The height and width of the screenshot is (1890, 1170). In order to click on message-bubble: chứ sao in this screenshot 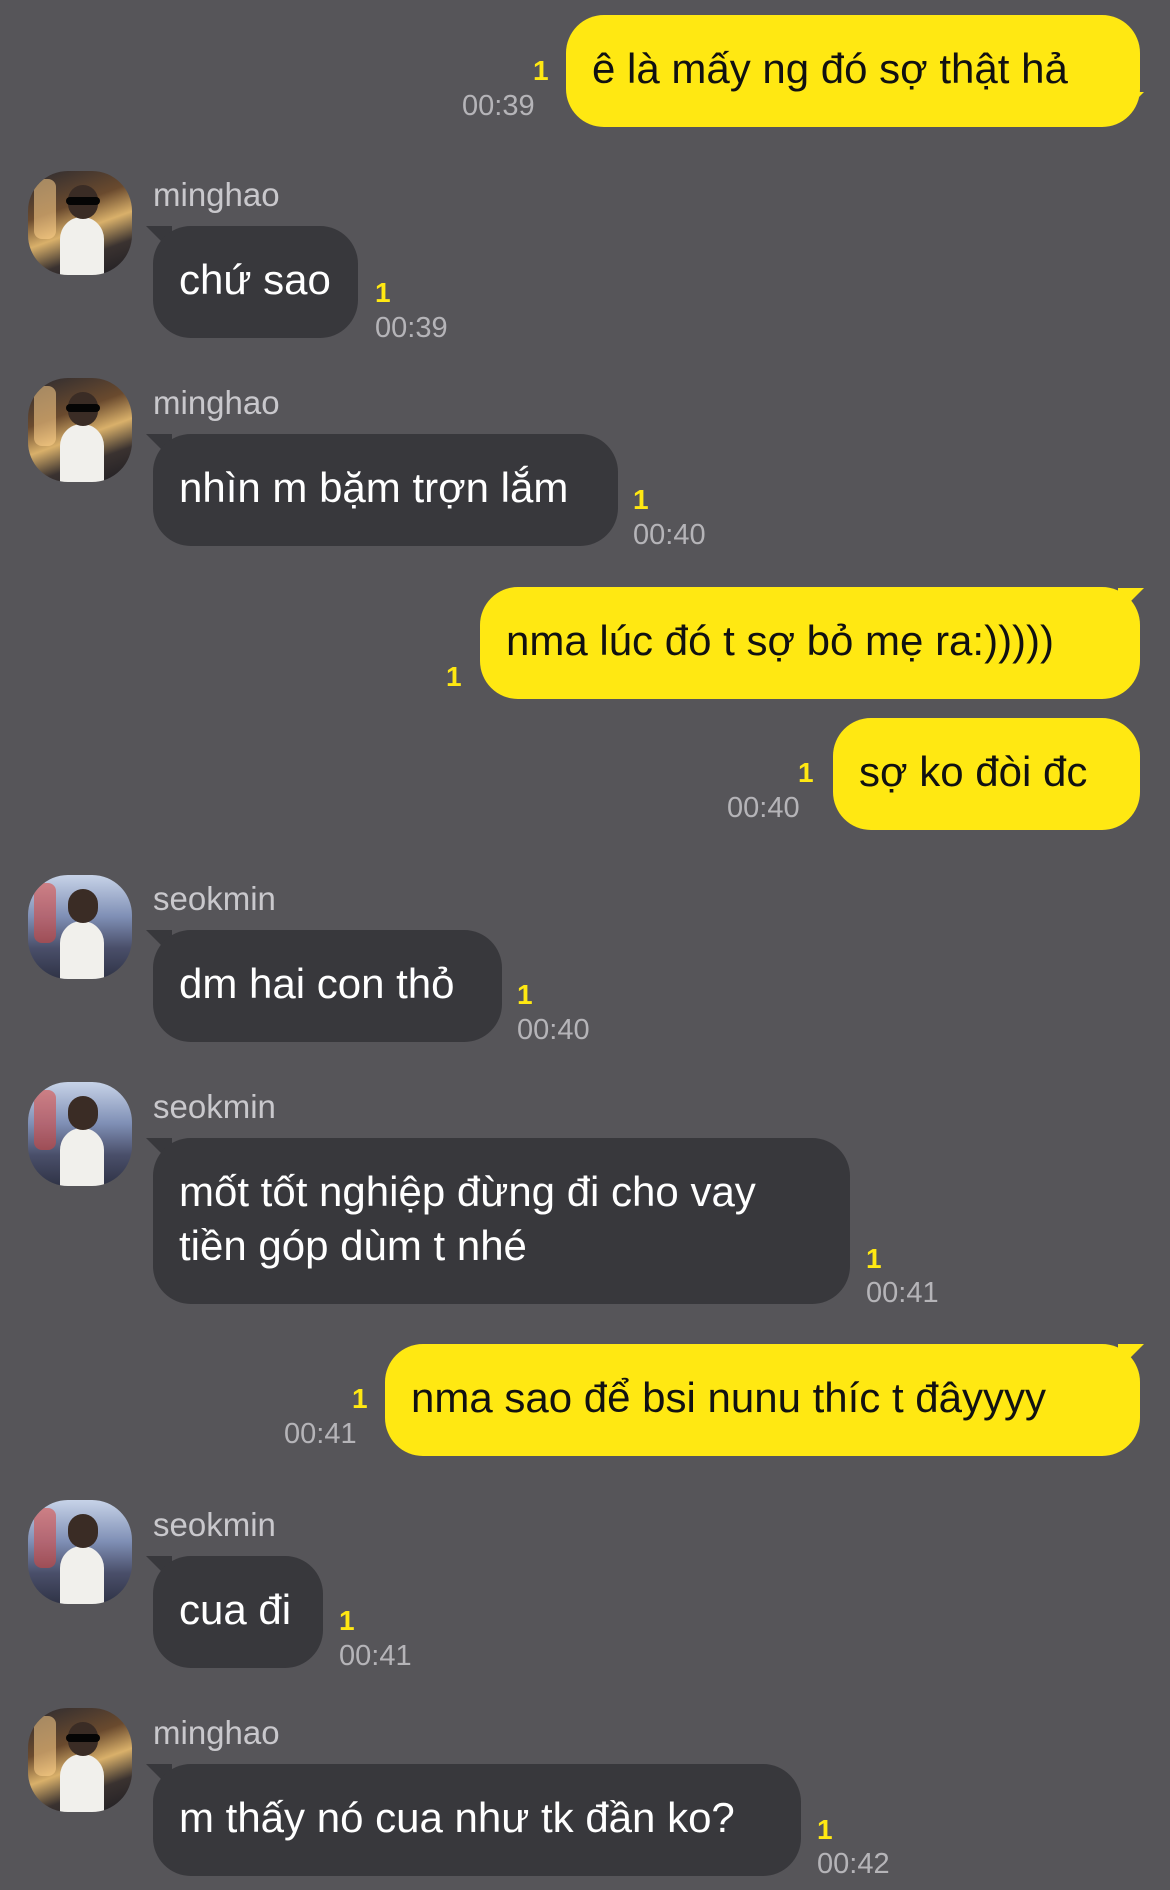, I will do `click(255, 282)`.